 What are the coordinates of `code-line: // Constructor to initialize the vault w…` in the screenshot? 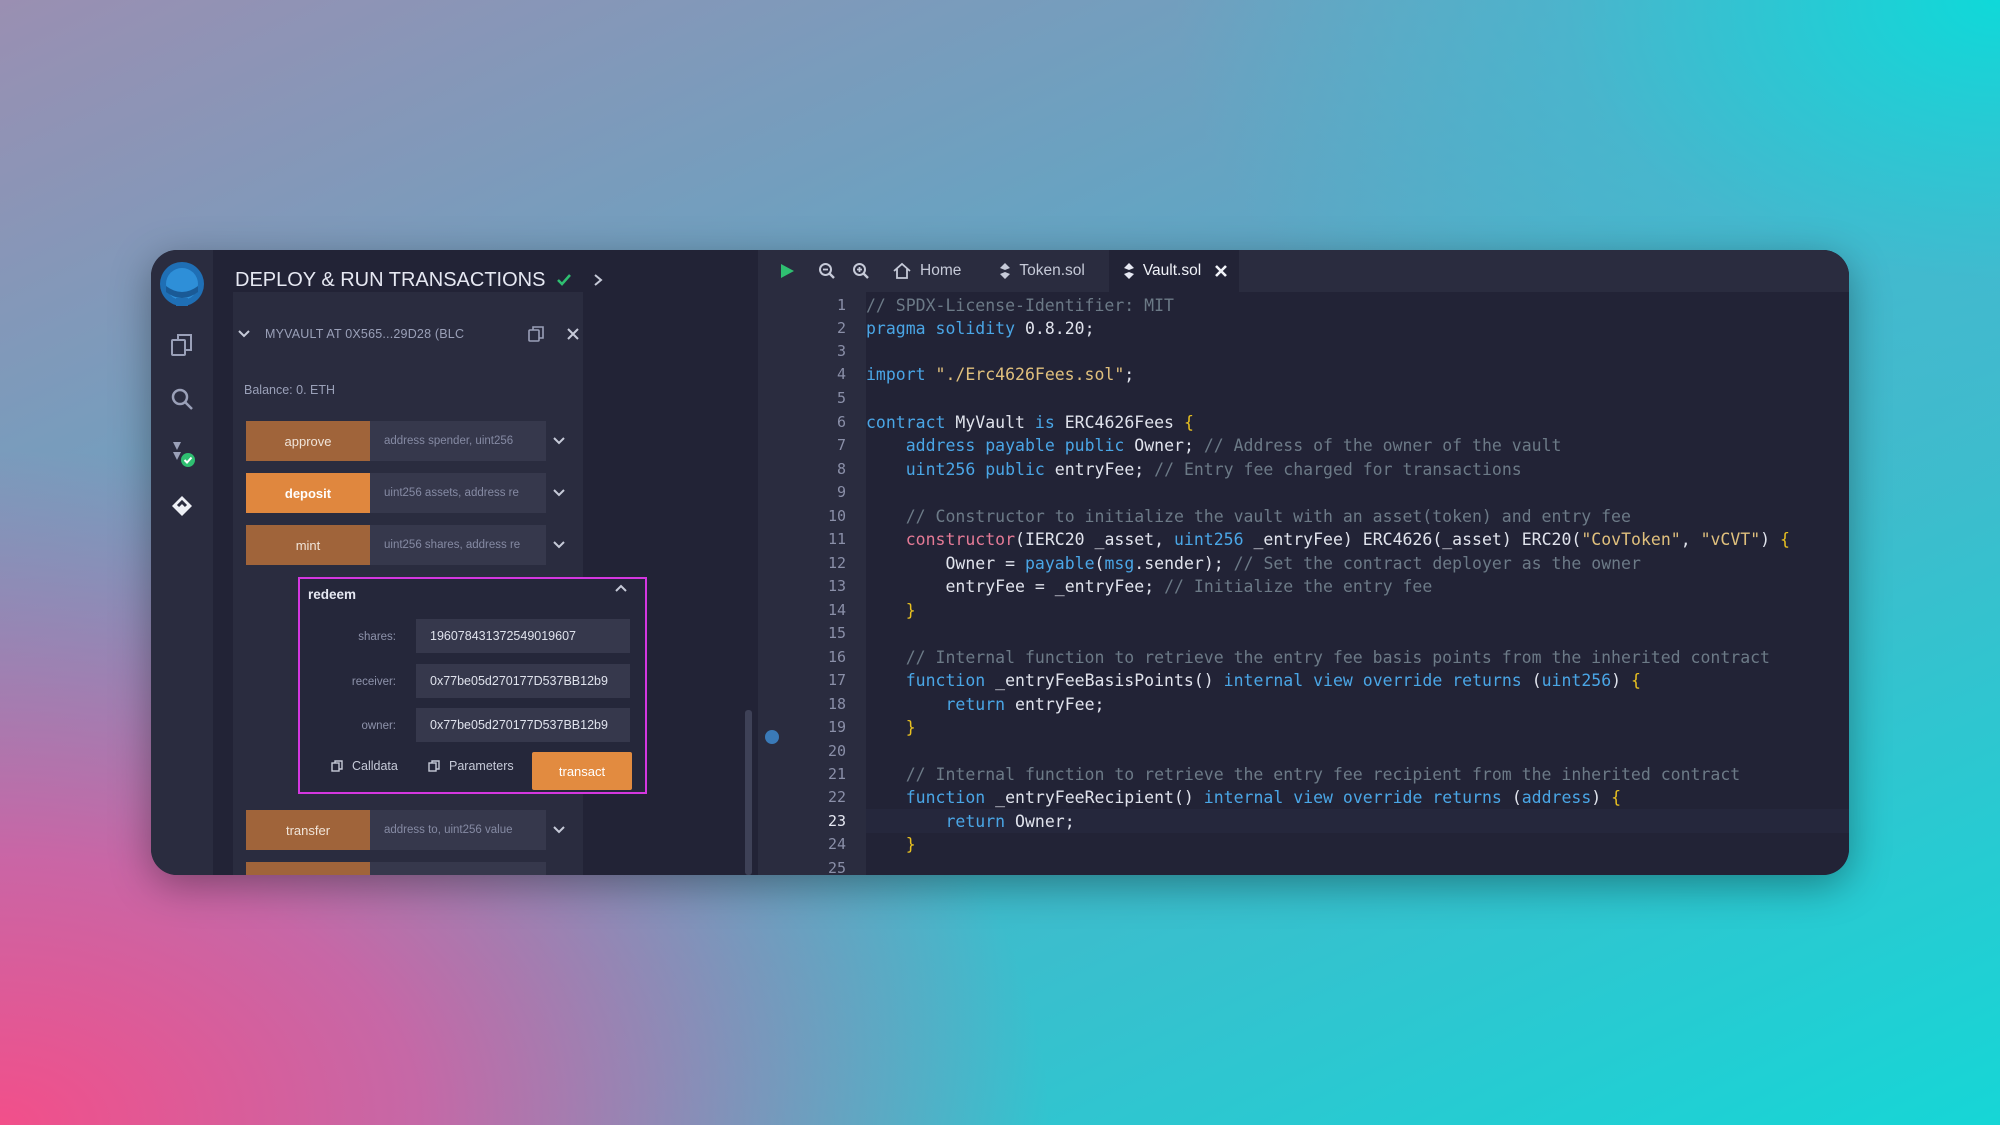 It's located at (1357, 516).